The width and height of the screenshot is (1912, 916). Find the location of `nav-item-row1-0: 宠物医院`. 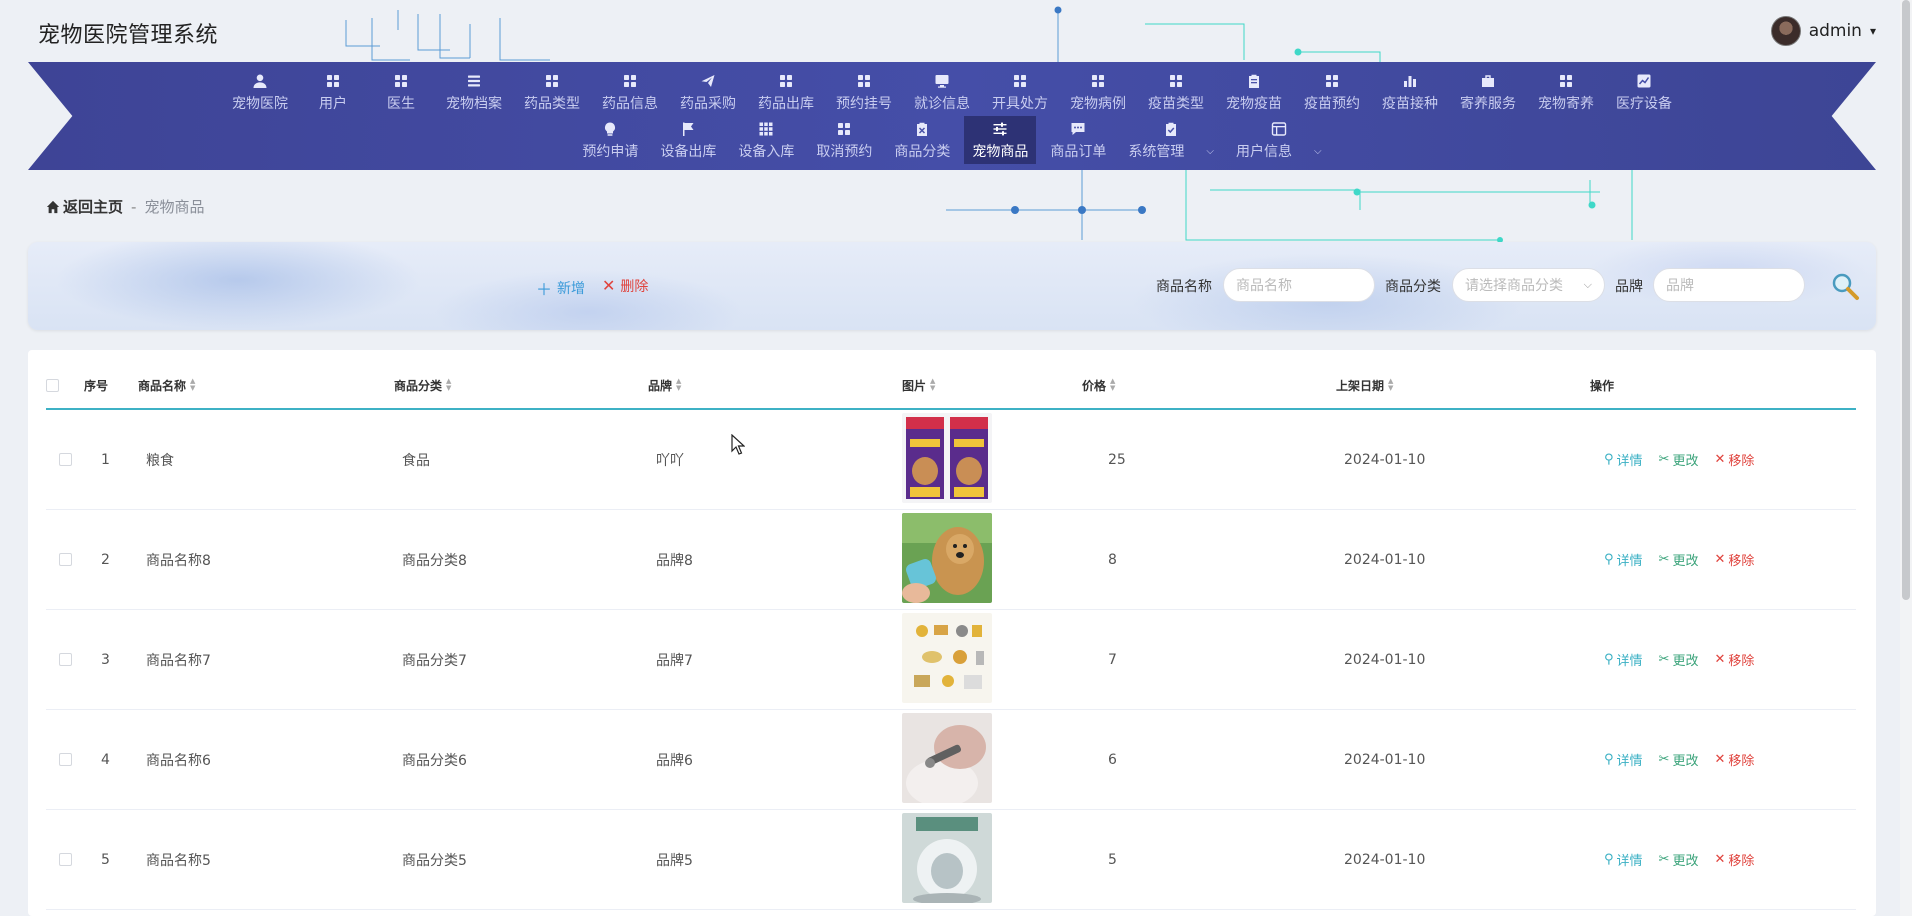

nav-item-row1-0: 宠物医院 is located at coordinates (260, 92).